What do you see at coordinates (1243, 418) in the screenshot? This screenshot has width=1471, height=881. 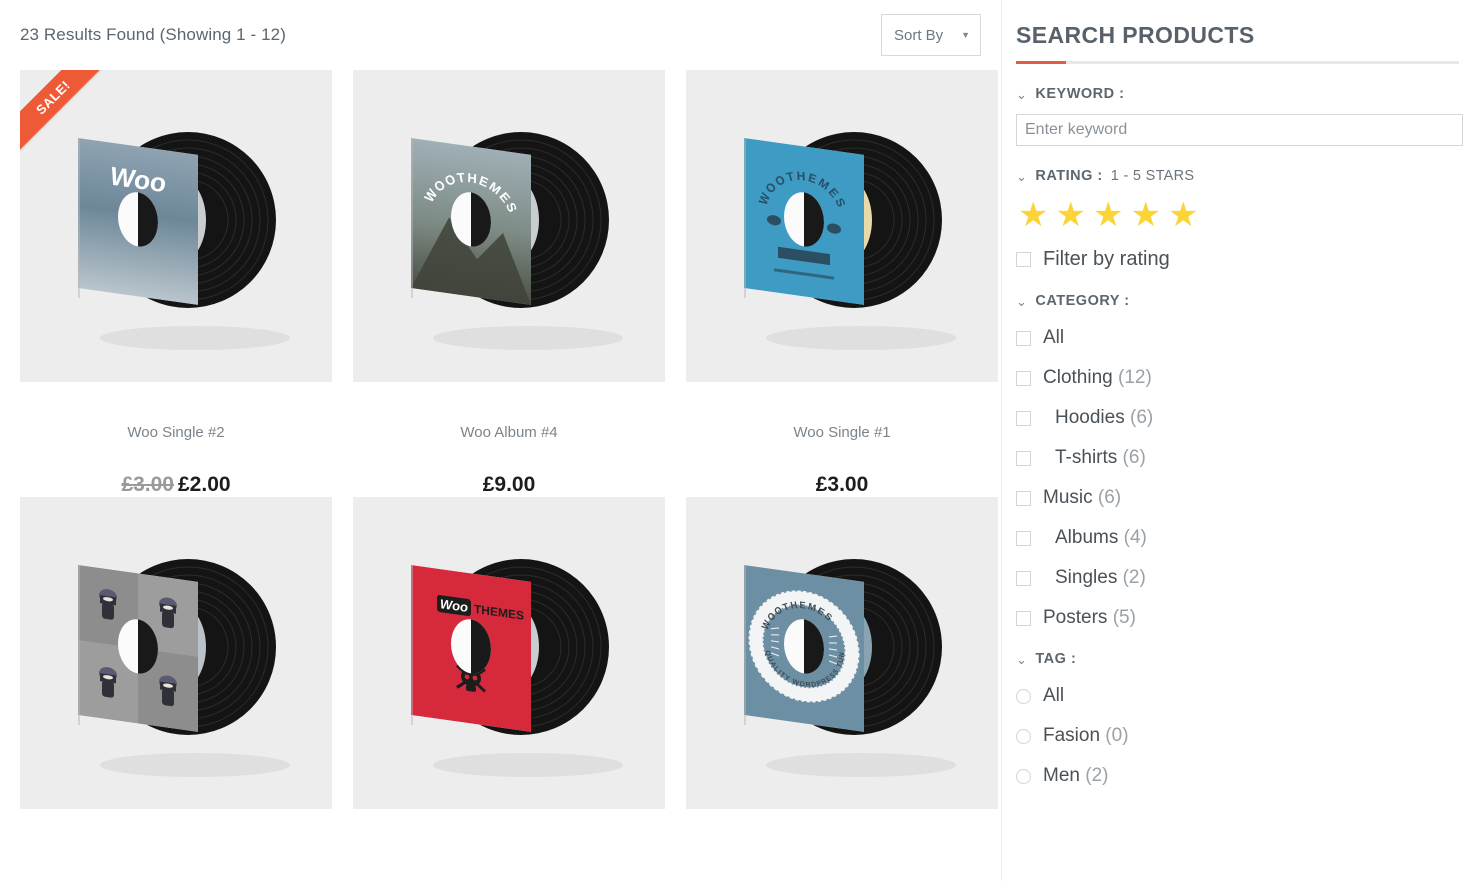 I see `category-option-row: Hoodies (6)` at bounding box center [1243, 418].